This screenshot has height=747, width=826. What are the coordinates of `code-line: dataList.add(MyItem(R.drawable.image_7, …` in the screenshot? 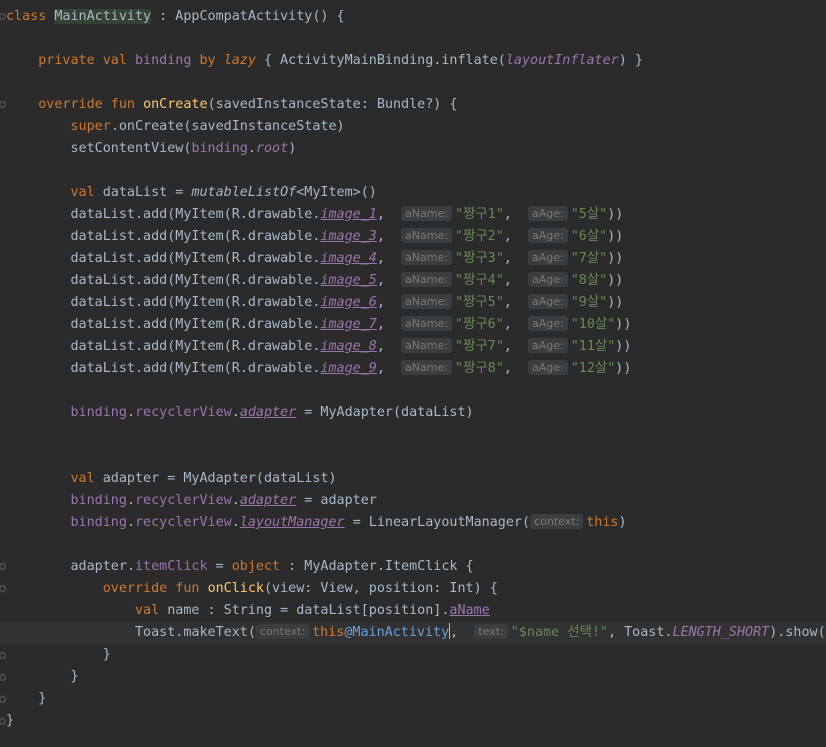 It's located at (416, 325).